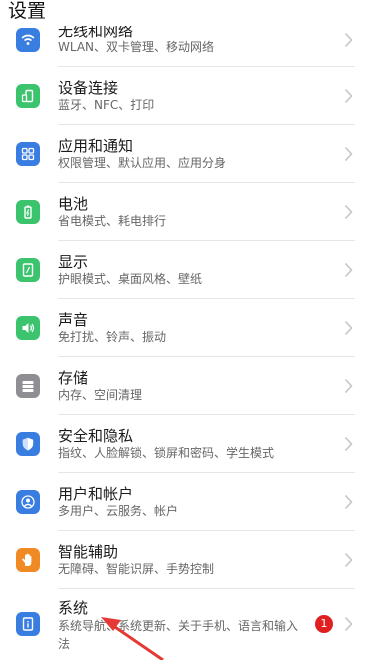 The image size is (371, 660). I want to click on settings-item-storage: 存储 内存、空间清理, so click(185, 386).